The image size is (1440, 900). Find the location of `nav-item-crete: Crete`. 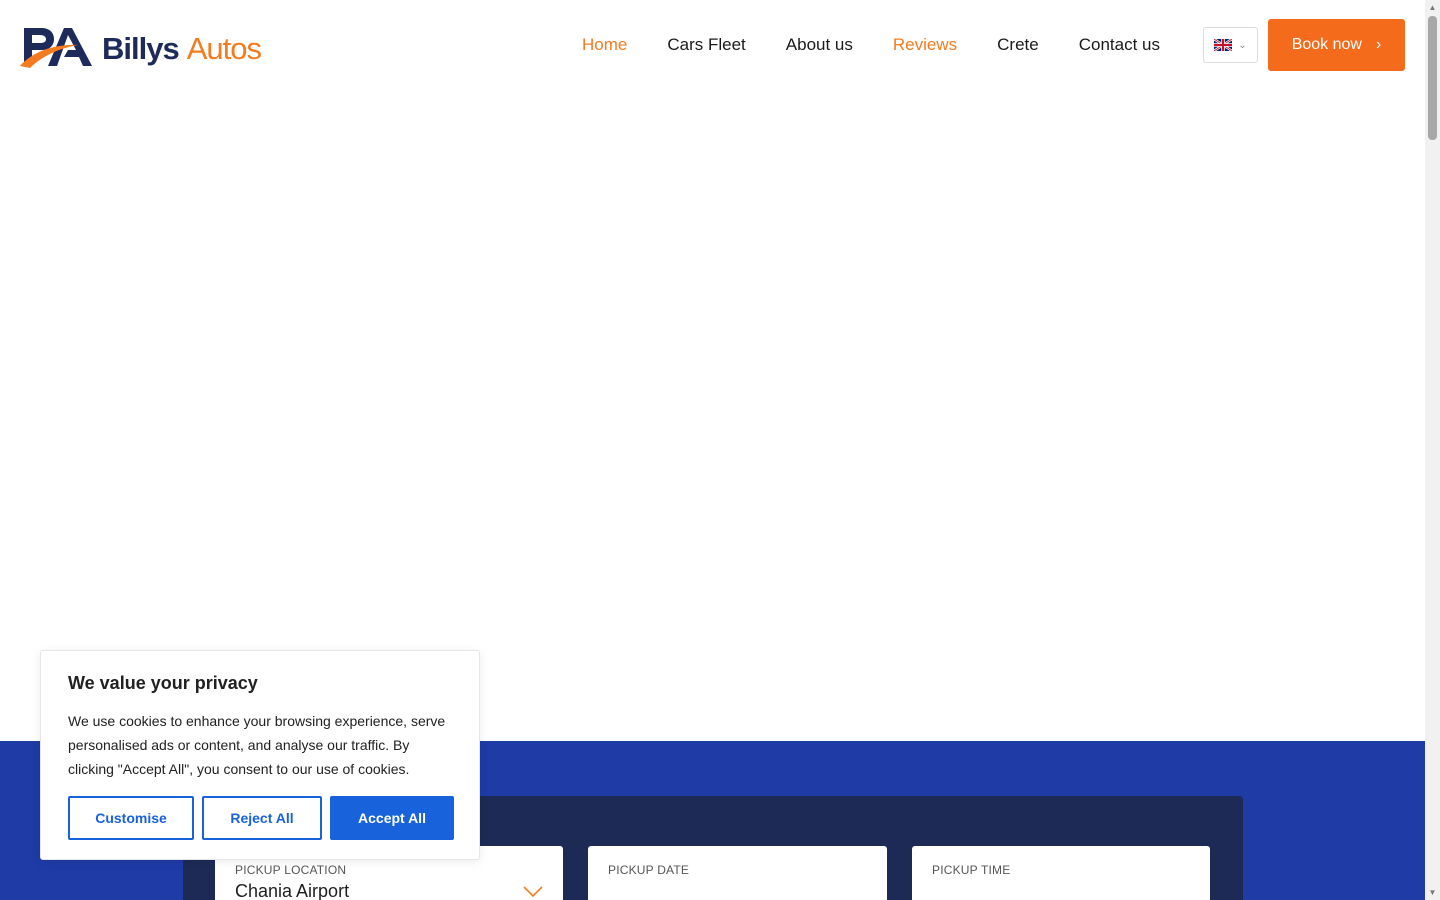

nav-item-crete: Crete is located at coordinates (1018, 45).